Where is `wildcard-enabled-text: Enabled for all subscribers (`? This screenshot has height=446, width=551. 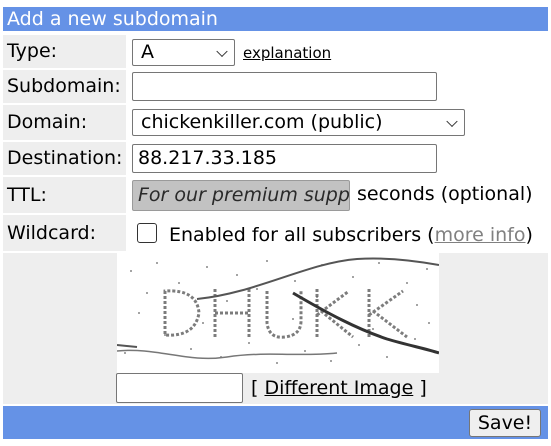 wildcard-enabled-text: Enabled for all subscribers ( is located at coordinates (302, 235).